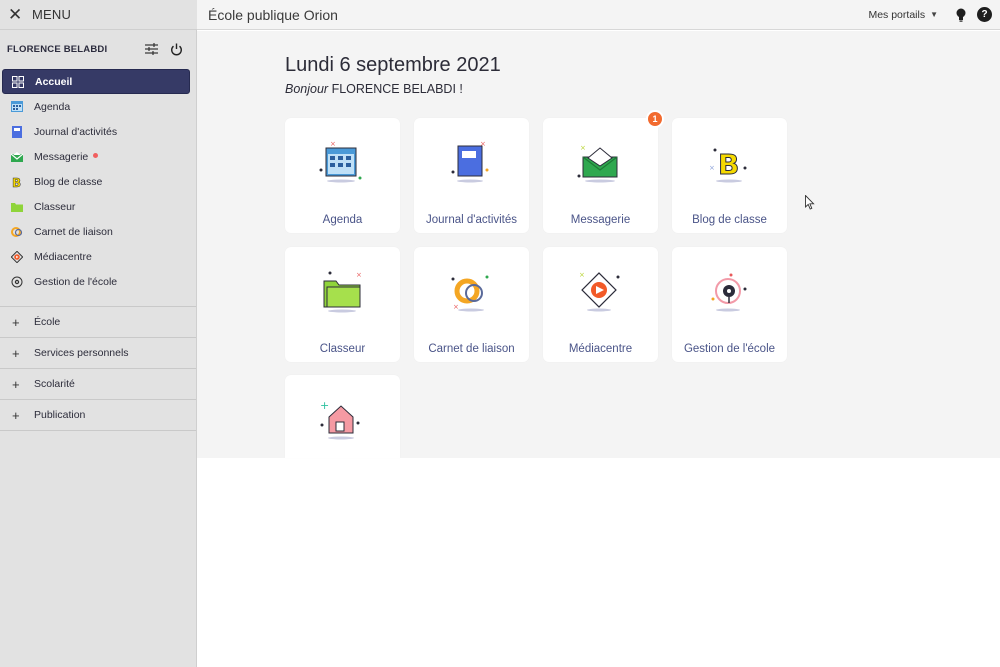  I want to click on tile-mediacentre: × Médiacentre, so click(600, 304).